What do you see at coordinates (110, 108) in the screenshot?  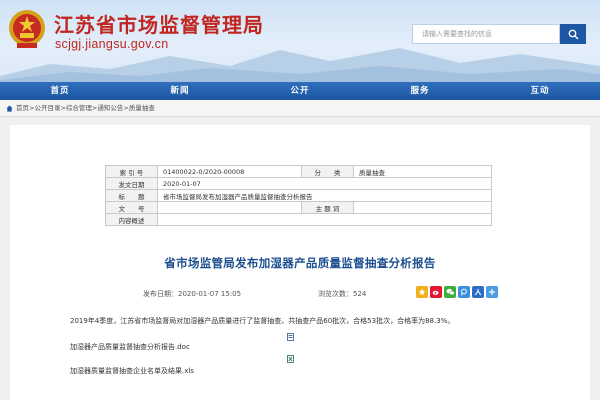 I see `breadcrumb-notices: 通知公告` at bounding box center [110, 108].